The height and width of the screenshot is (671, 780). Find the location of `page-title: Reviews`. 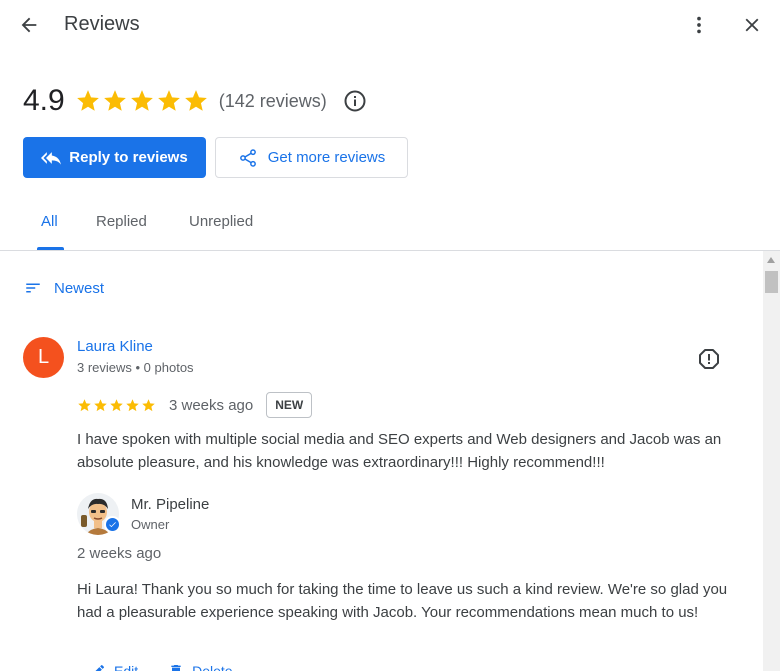

page-title: Reviews is located at coordinates (102, 24).